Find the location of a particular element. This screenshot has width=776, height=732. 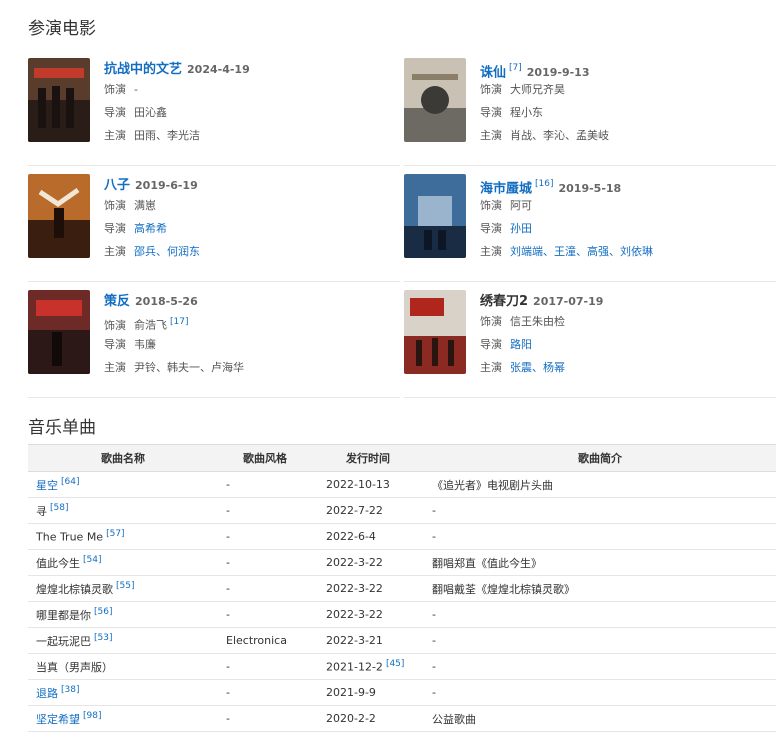

table-row: 哪里都是你 [56] -2022-3-22- is located at coordinates (402, 614).